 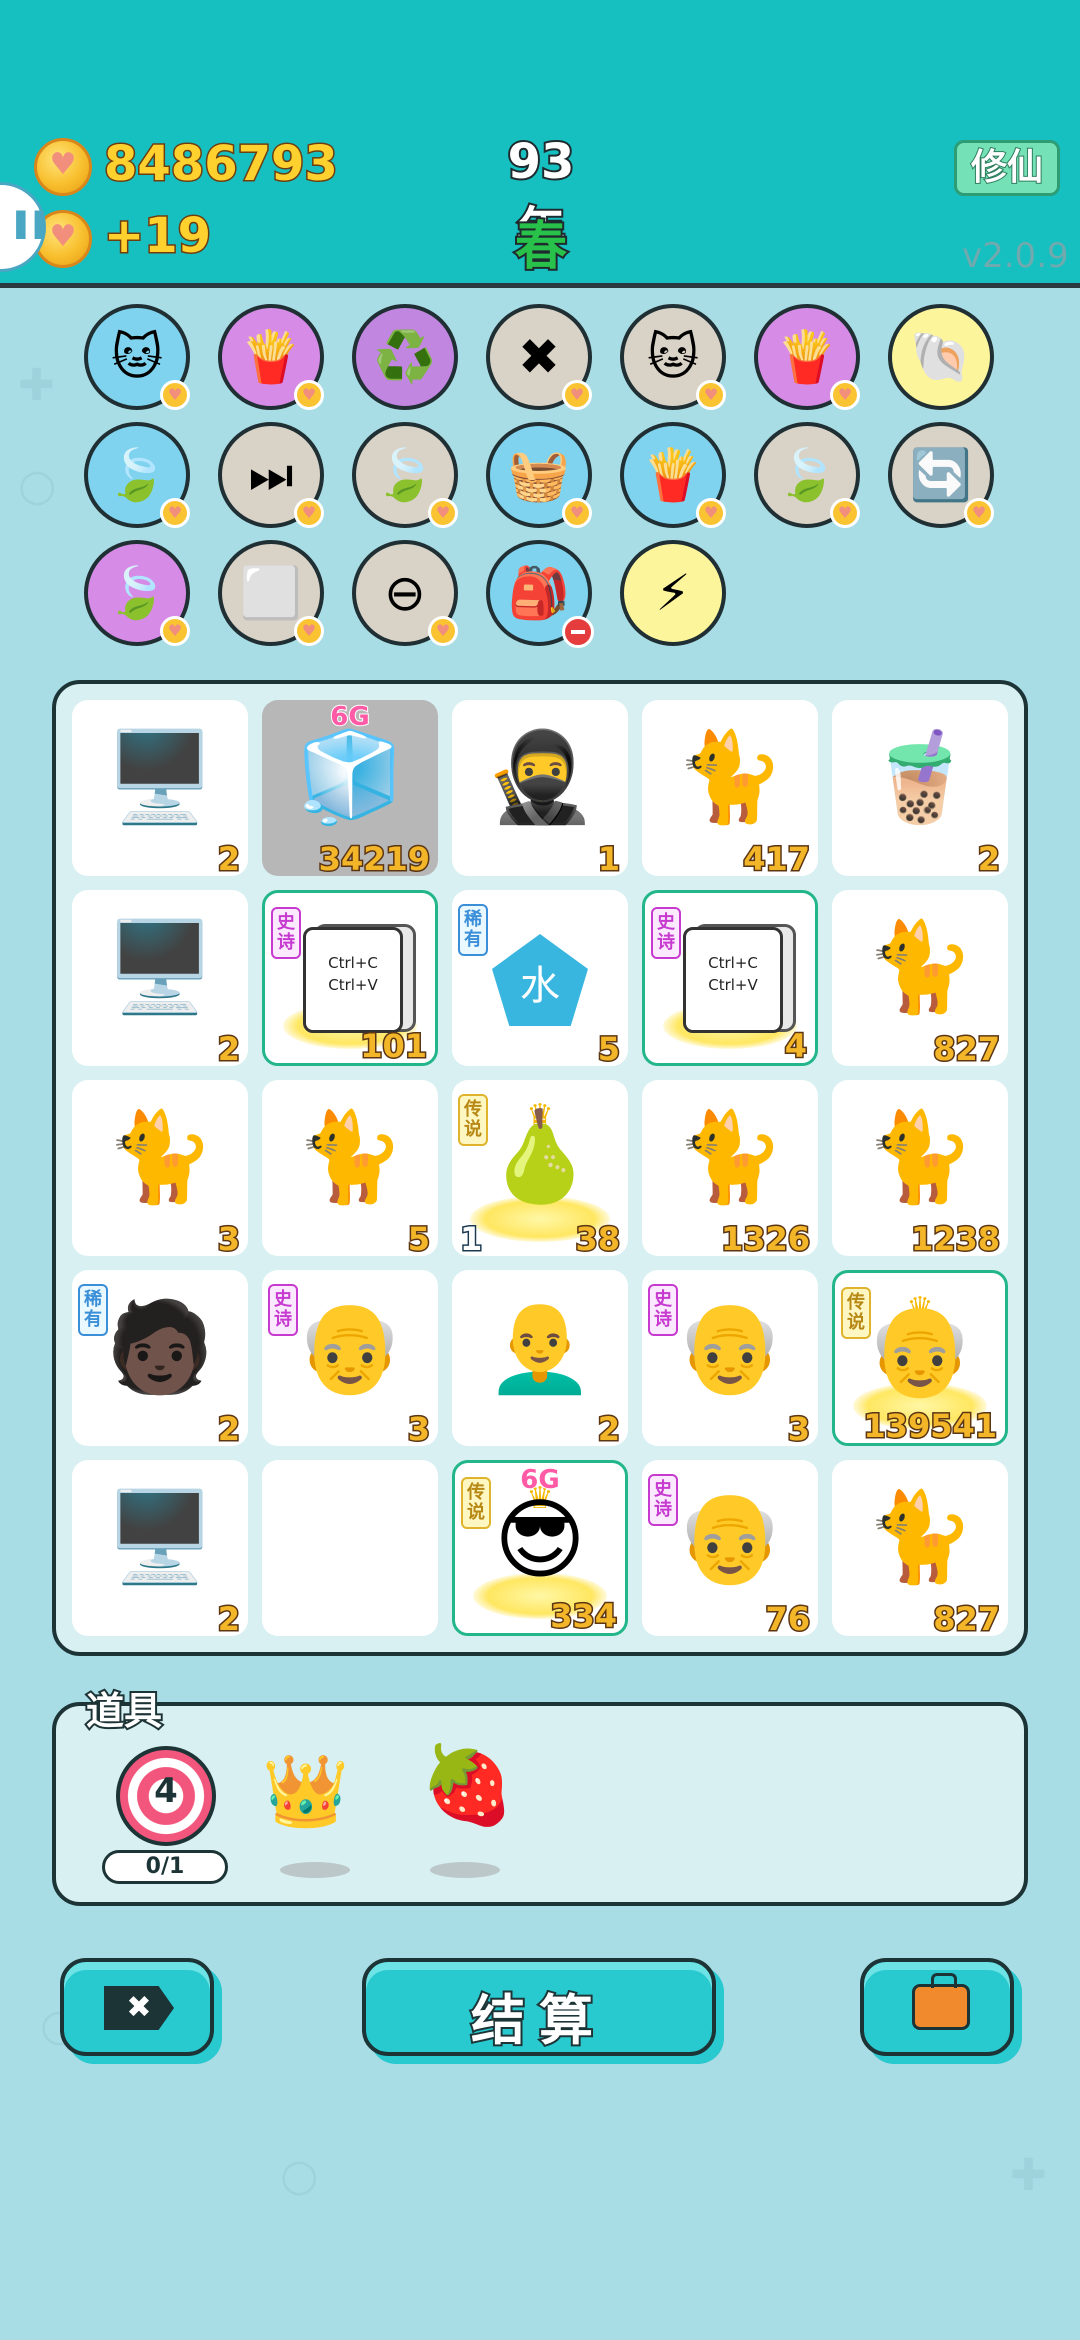 What do you see at coordinates (1007, 168) in the screenshot?
I see `xiuxian-button: 修仙` at bounding box center [1007, 168].